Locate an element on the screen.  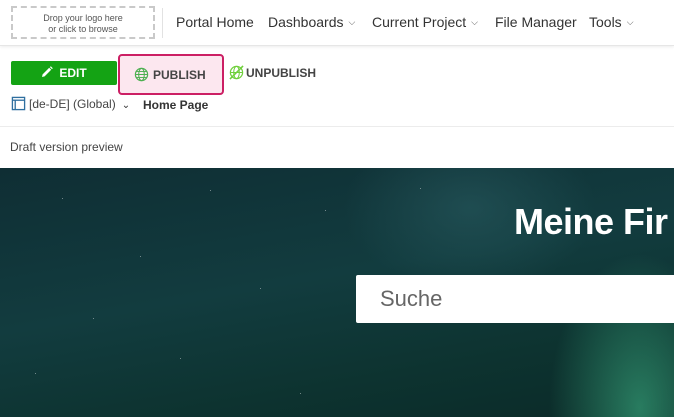
publish-button: PUBLISH is located at coordinates (171, 74).